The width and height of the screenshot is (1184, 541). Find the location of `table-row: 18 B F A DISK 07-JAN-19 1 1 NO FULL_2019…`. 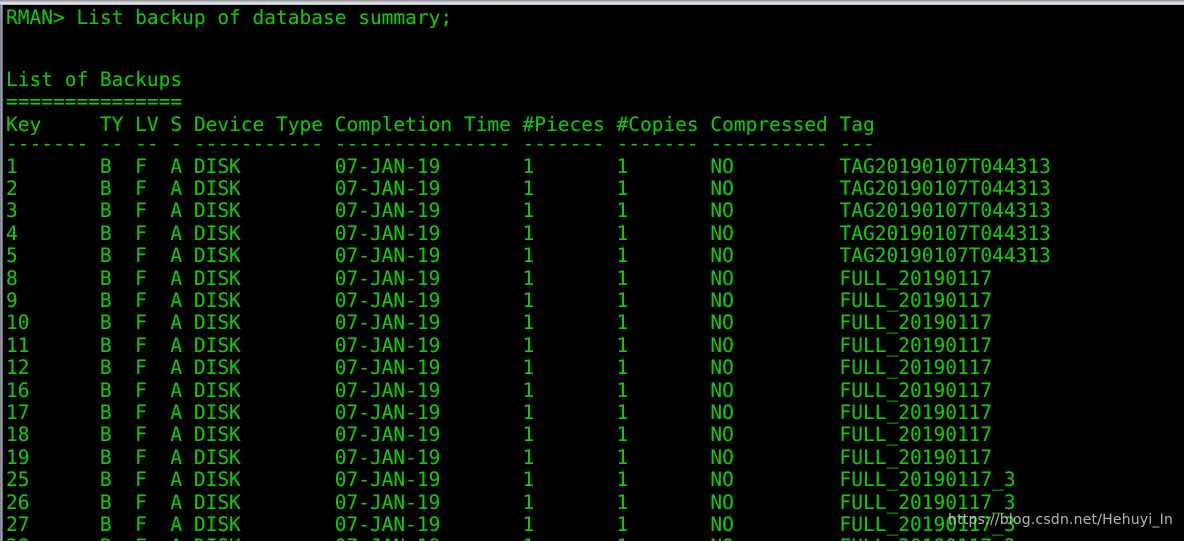

table-row: 18 B F A DISK 07-JAN-19 1 1 NO FULL_2019… is located at coordinates (499, 435).